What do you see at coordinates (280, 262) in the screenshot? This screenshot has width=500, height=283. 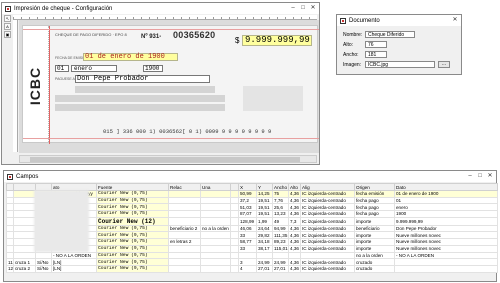 I see `cell-ancho: 24,99` at bounding box center [280, 262].